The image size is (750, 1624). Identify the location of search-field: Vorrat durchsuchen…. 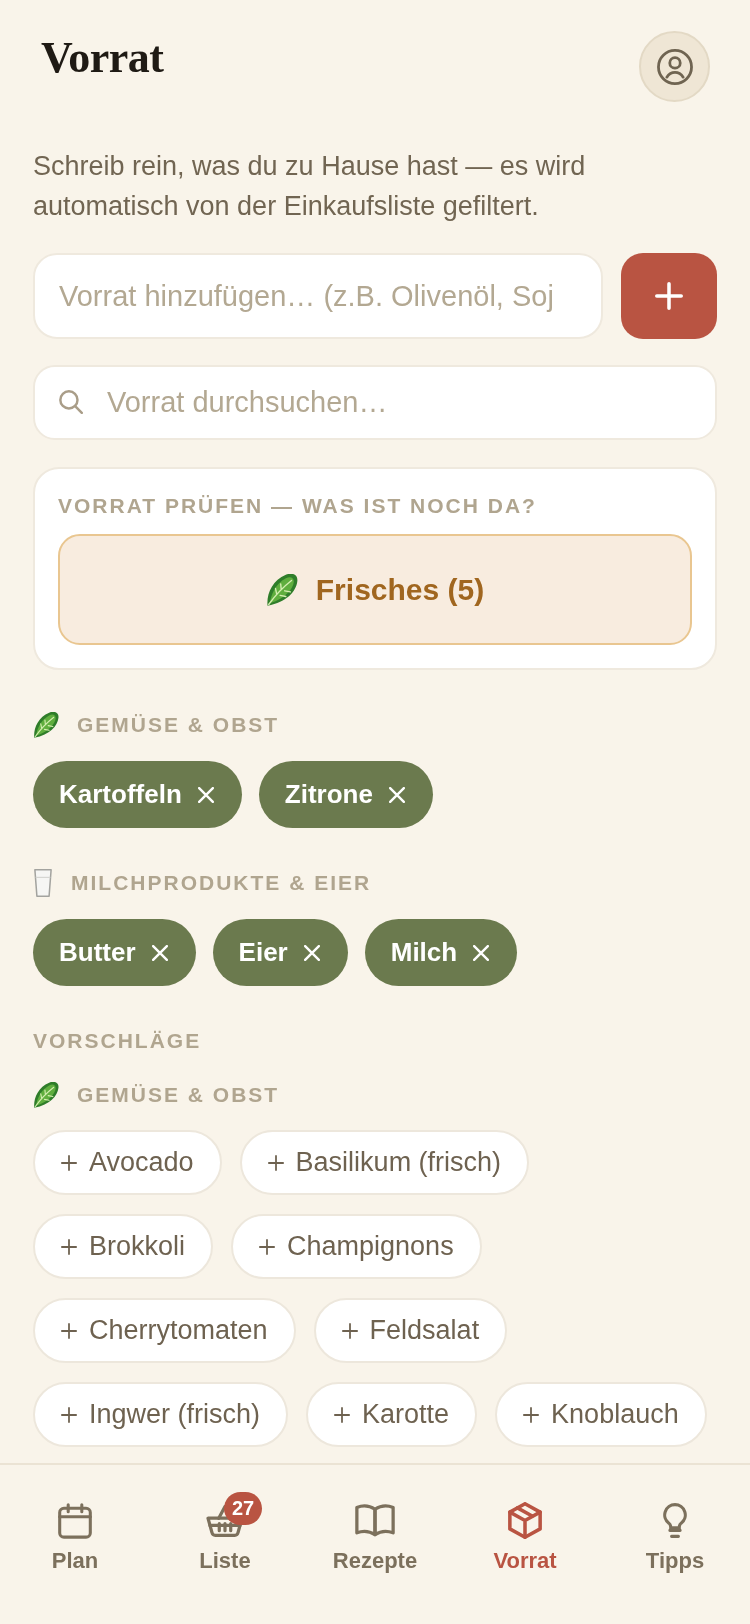
(375, 402).